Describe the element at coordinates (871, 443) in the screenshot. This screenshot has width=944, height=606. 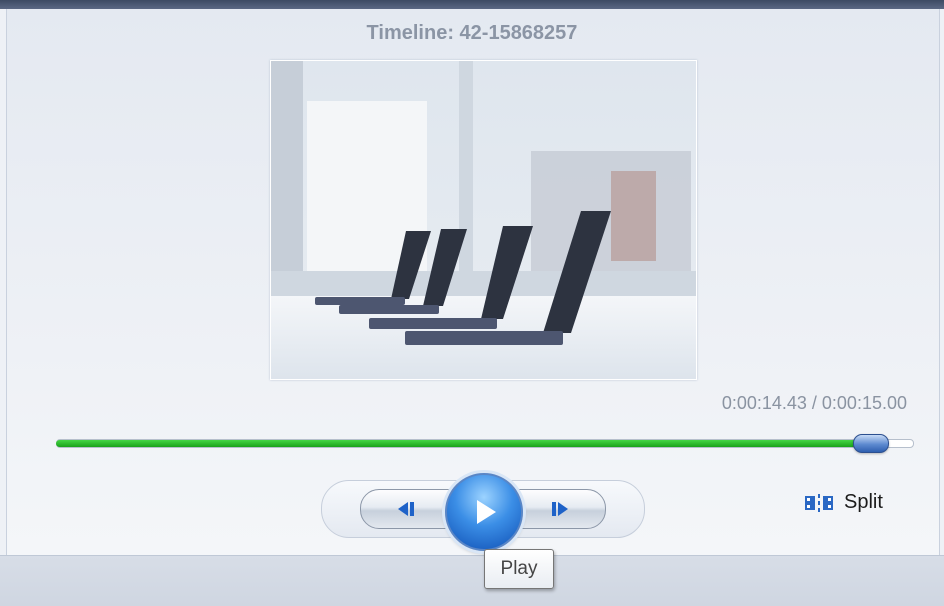
I see `seek-bar-thumb` at that location.